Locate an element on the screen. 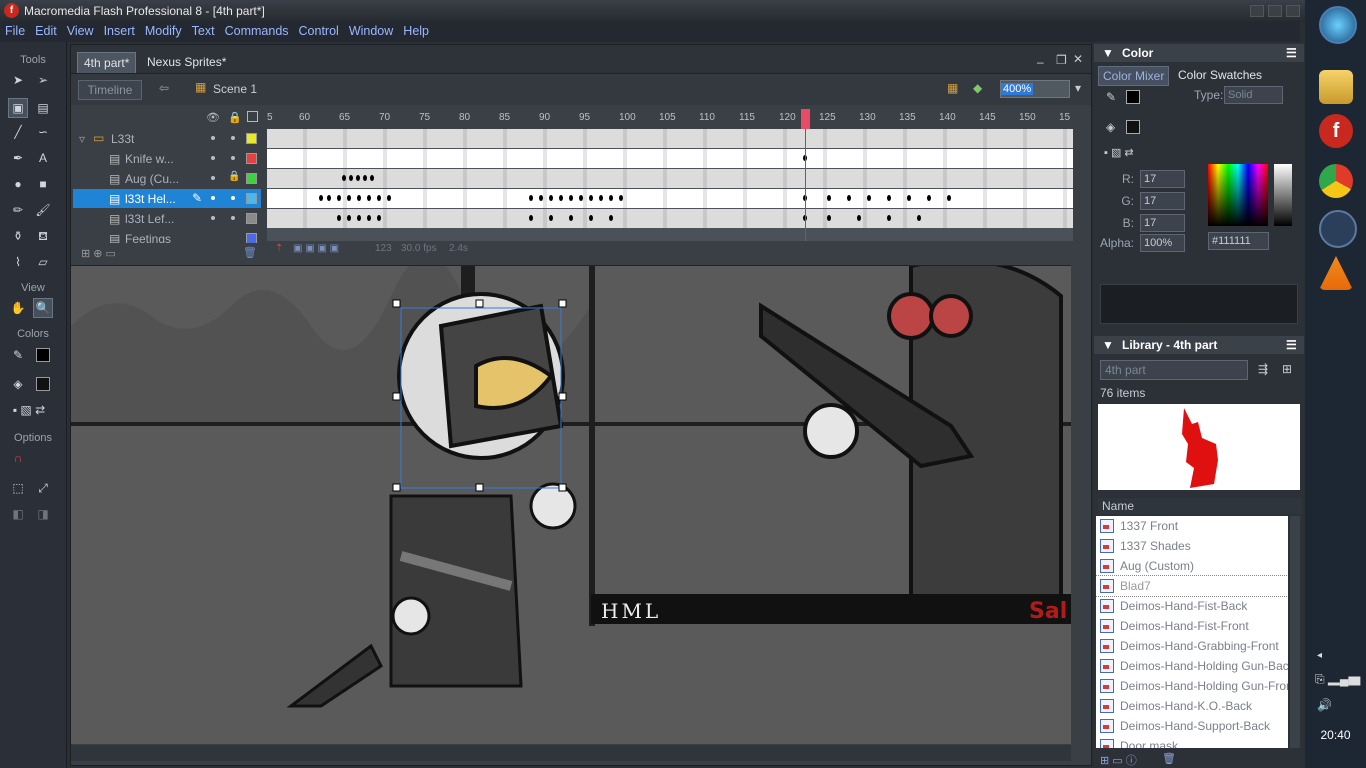 Image resolution: width=1366 pixels, height=768 pixels. free-transform-tool-icon: ▣ is located at coordinates (18, 108).